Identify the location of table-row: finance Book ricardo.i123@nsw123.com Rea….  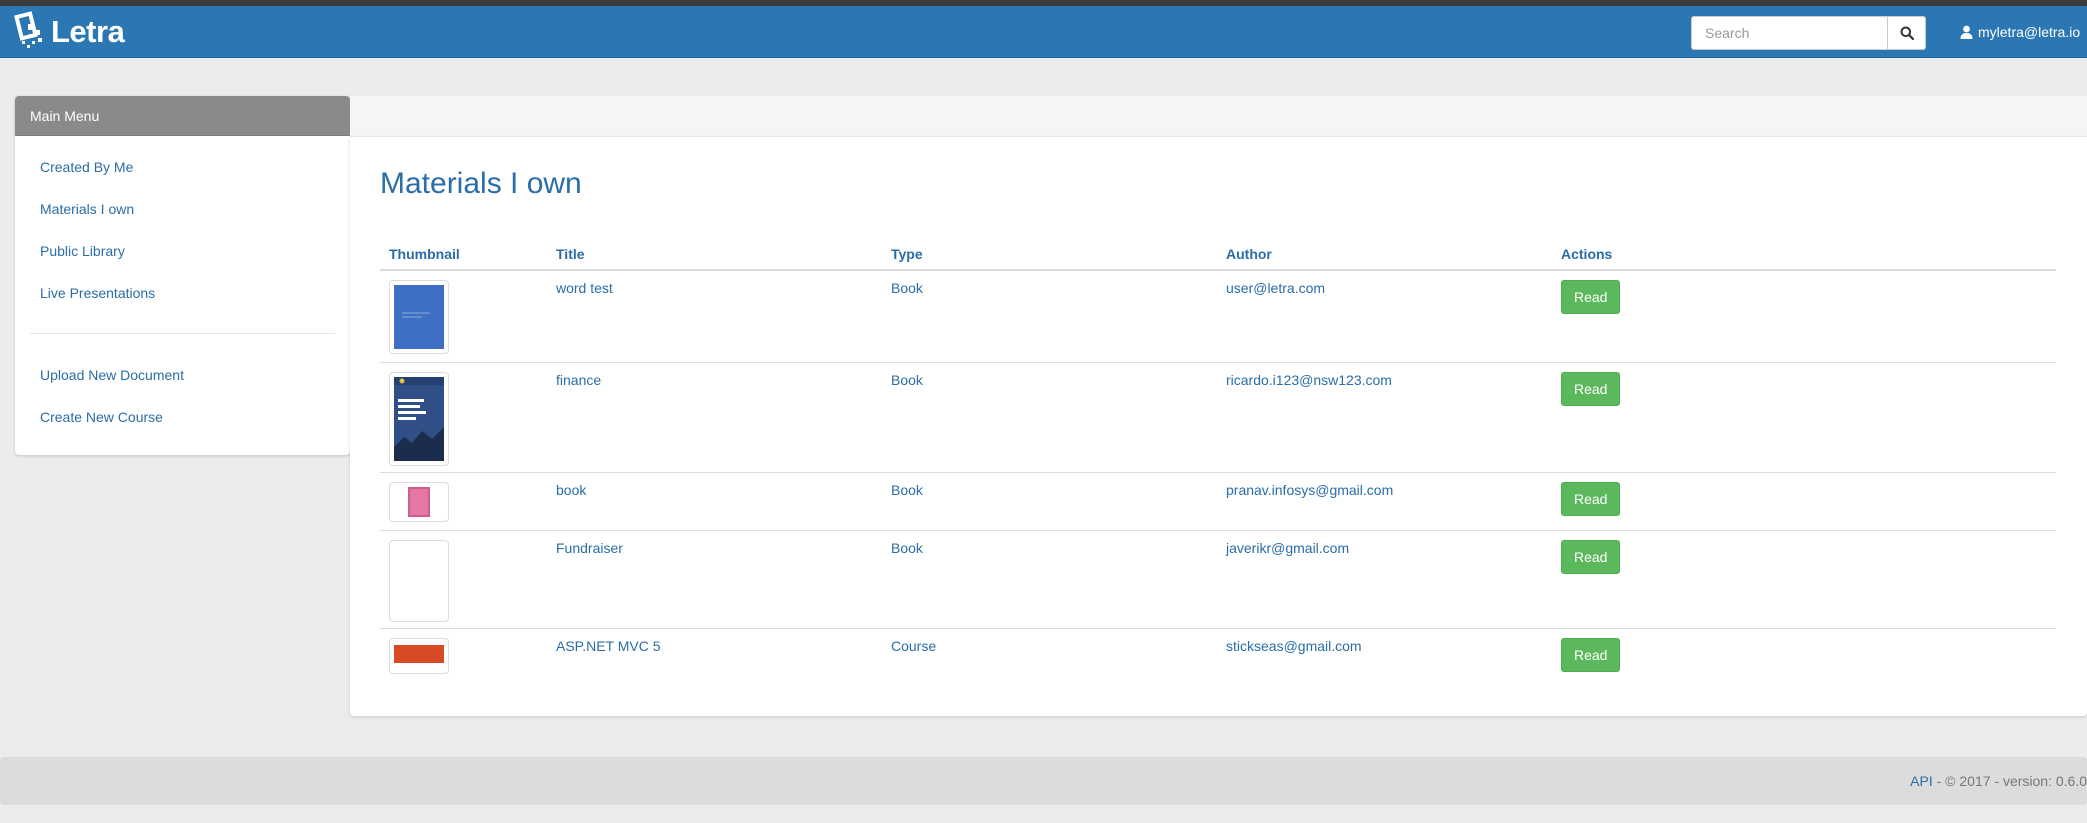
(1218, 417).